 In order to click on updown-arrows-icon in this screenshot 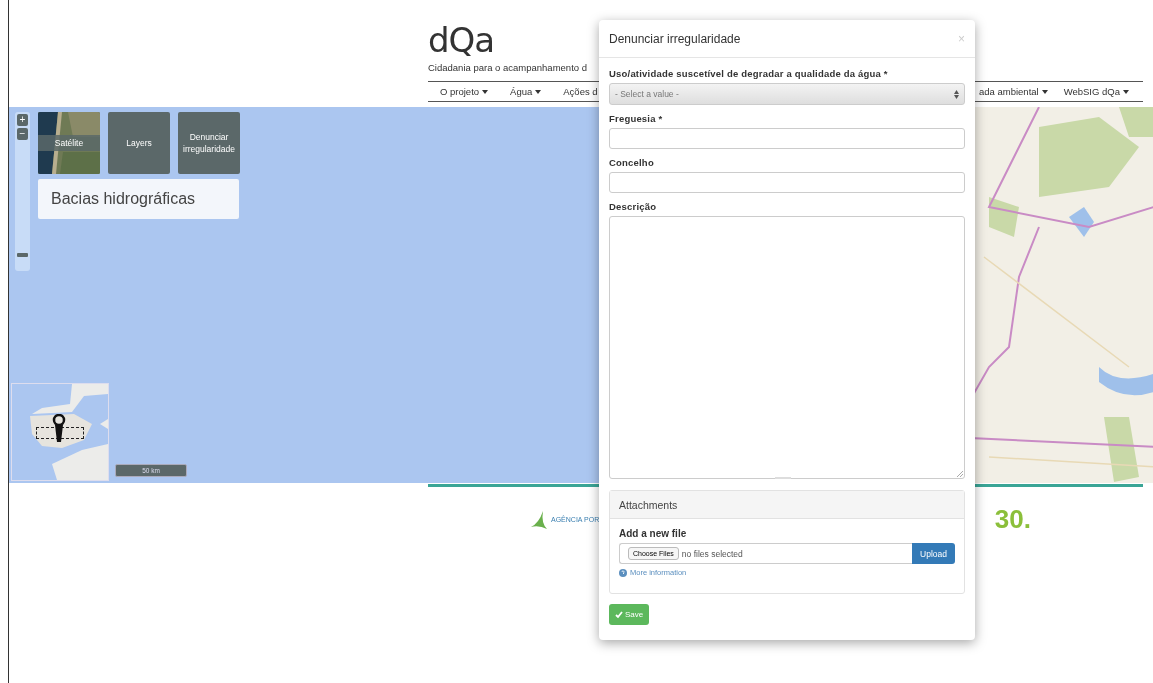, I will do `click(956, 94)`.